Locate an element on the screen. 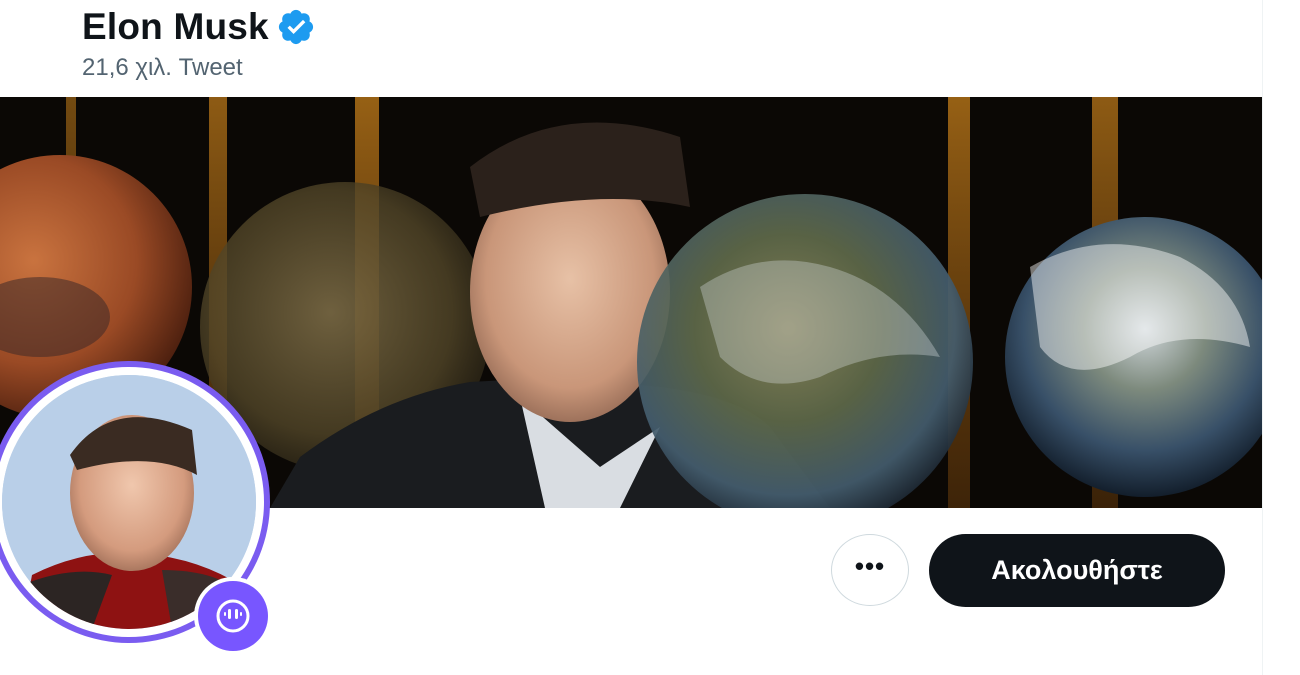  profile-header: Elon Musk 21,6 χιλ. Tweet is located at coordinates (199, 43).